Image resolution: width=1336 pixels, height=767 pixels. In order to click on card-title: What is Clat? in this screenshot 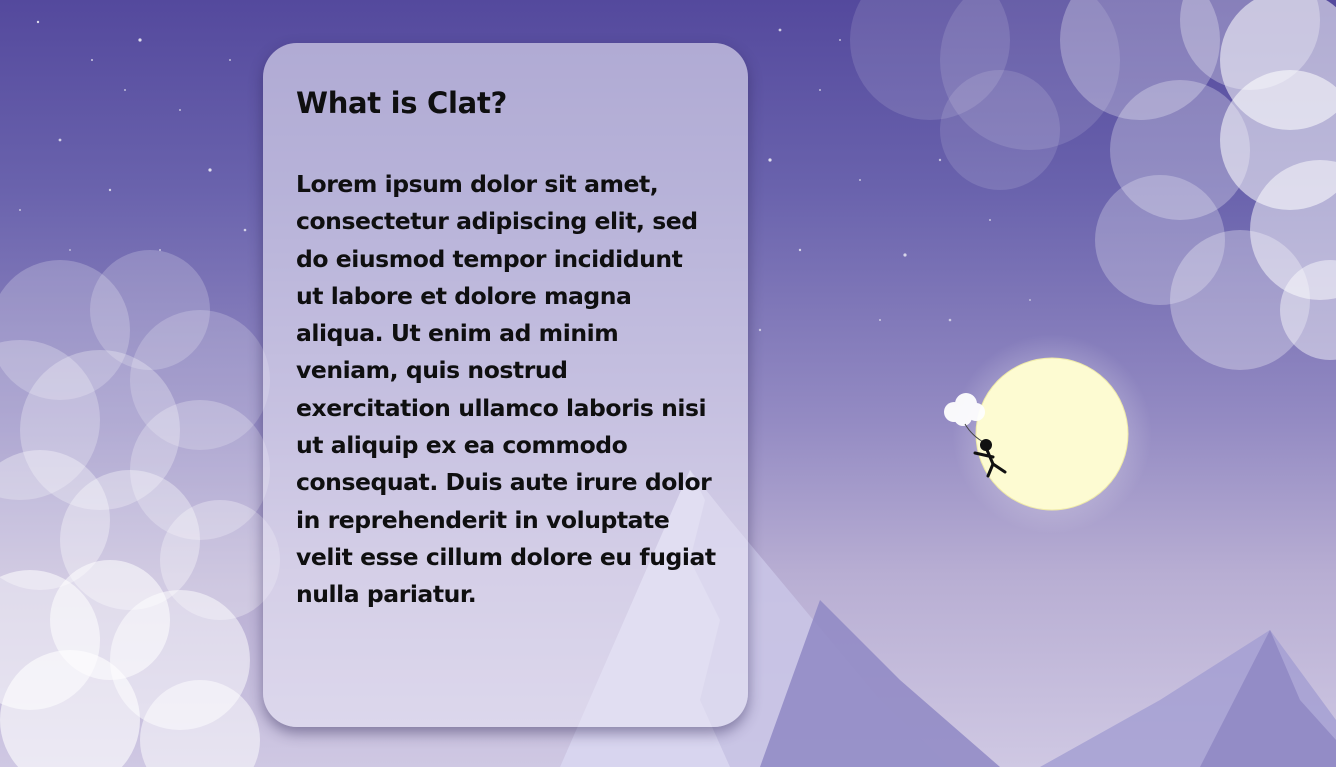, I will do `click(402, 103)`.